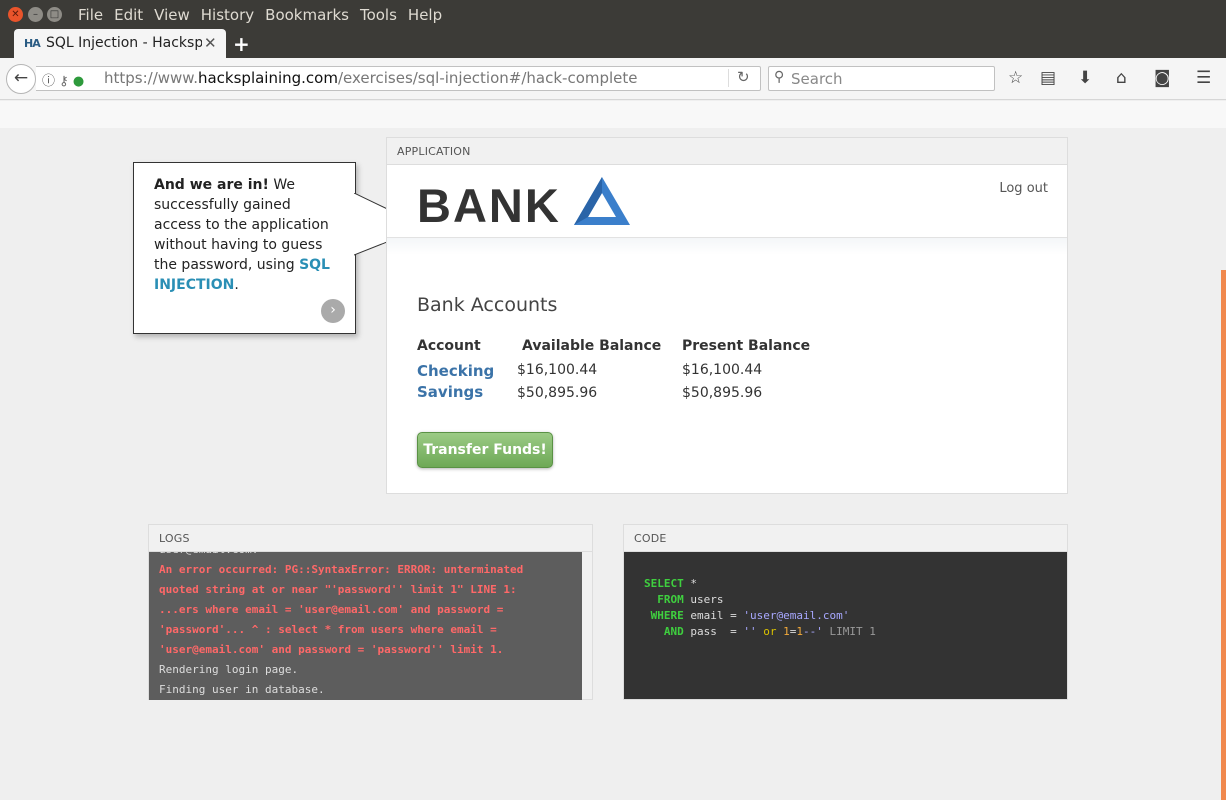 The height and width of the screenshot is (800, 1226). I want to click on bookmark-star-icon: ☆, so click(1015, 78).